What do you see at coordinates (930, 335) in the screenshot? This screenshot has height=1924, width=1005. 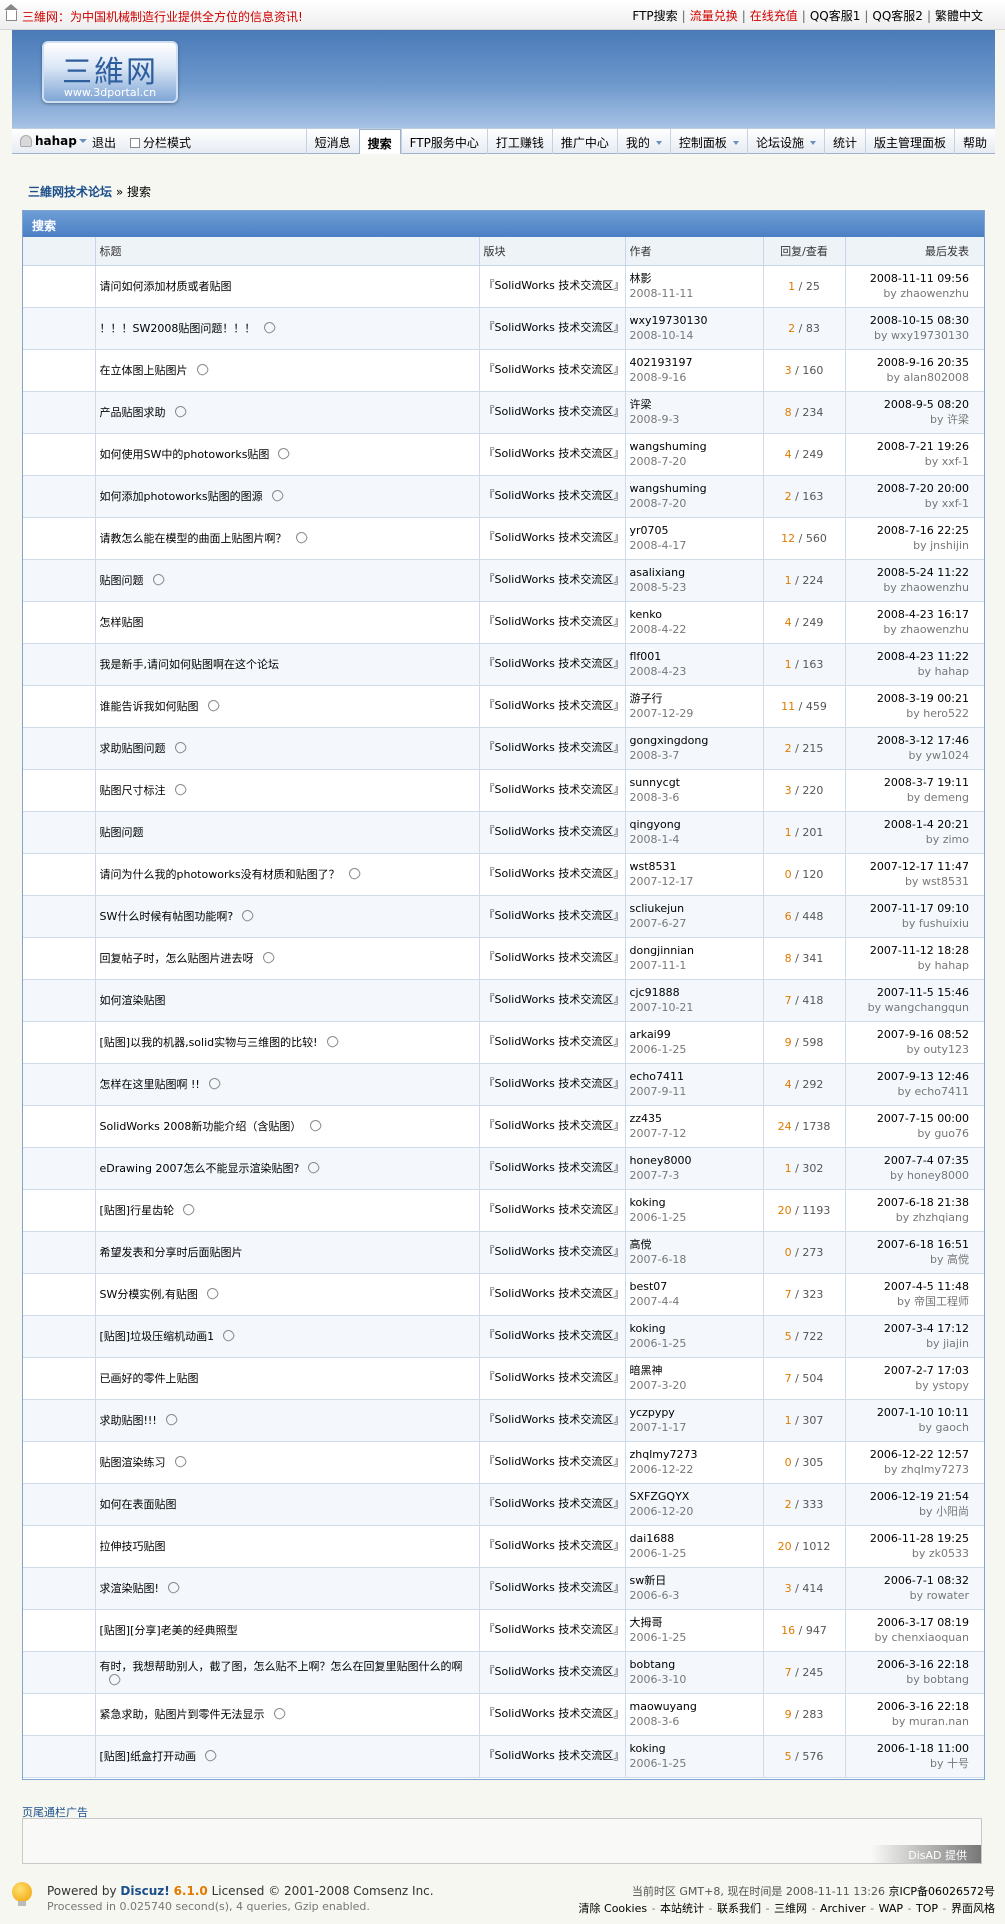 I see `lastpost-user-link: wxy19730130` at bounding box center [930, 335].